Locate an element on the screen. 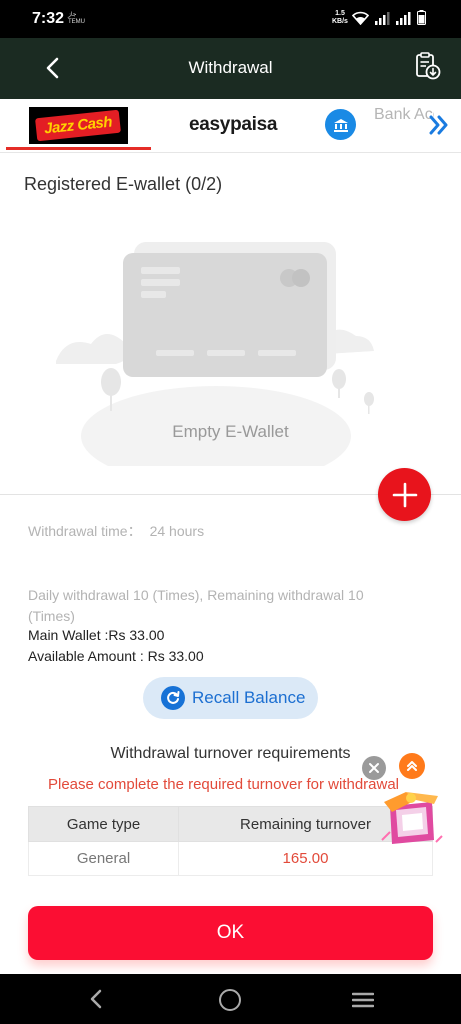 The image size is (461, 1024). available-amount: Available Amount : Rs 33.00 is located at coordinates (116, 656).